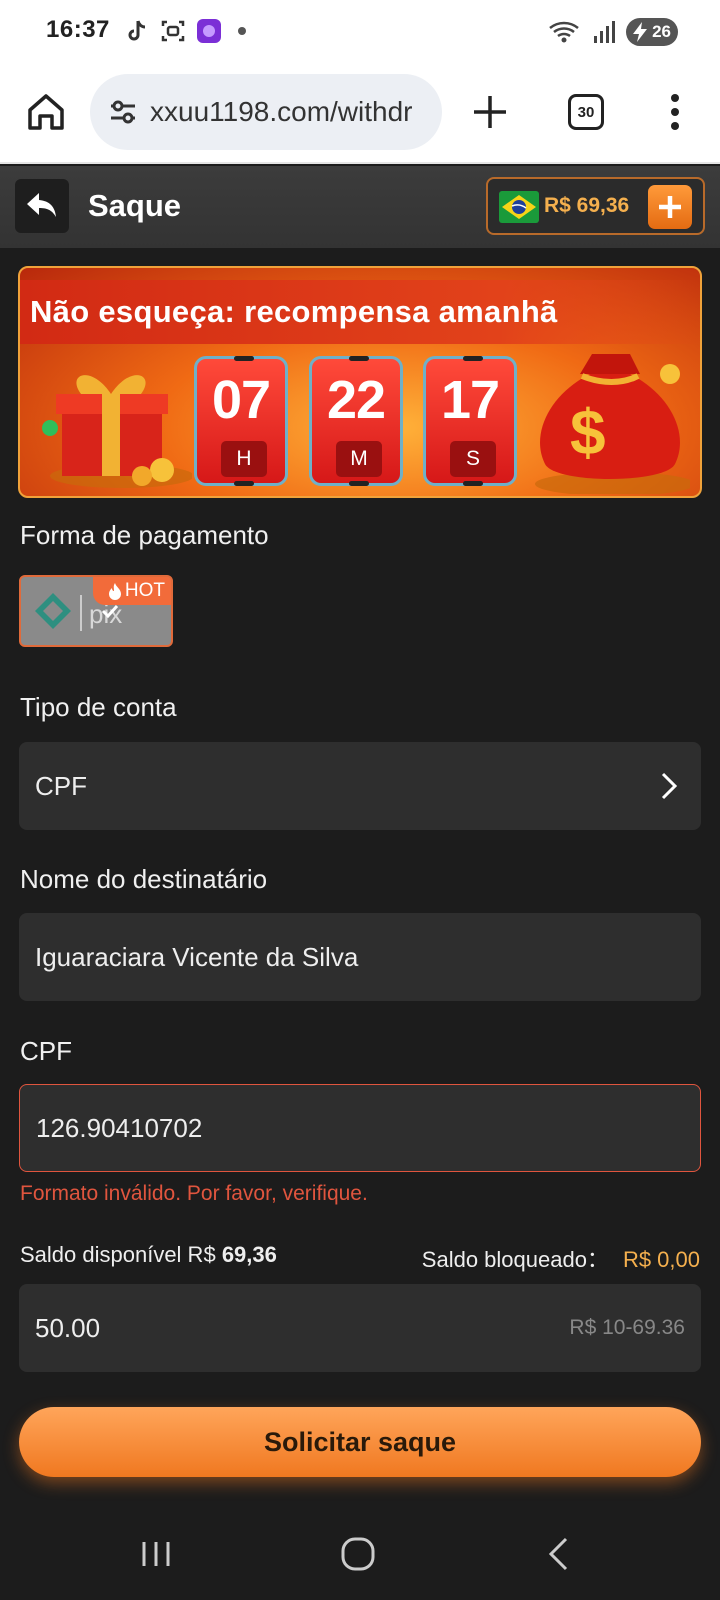 The image size is (720, 1600). Describe the element at coordinates (119, 1128) in the screenshot. I see `cpf-value: 126.90410702` at that location.